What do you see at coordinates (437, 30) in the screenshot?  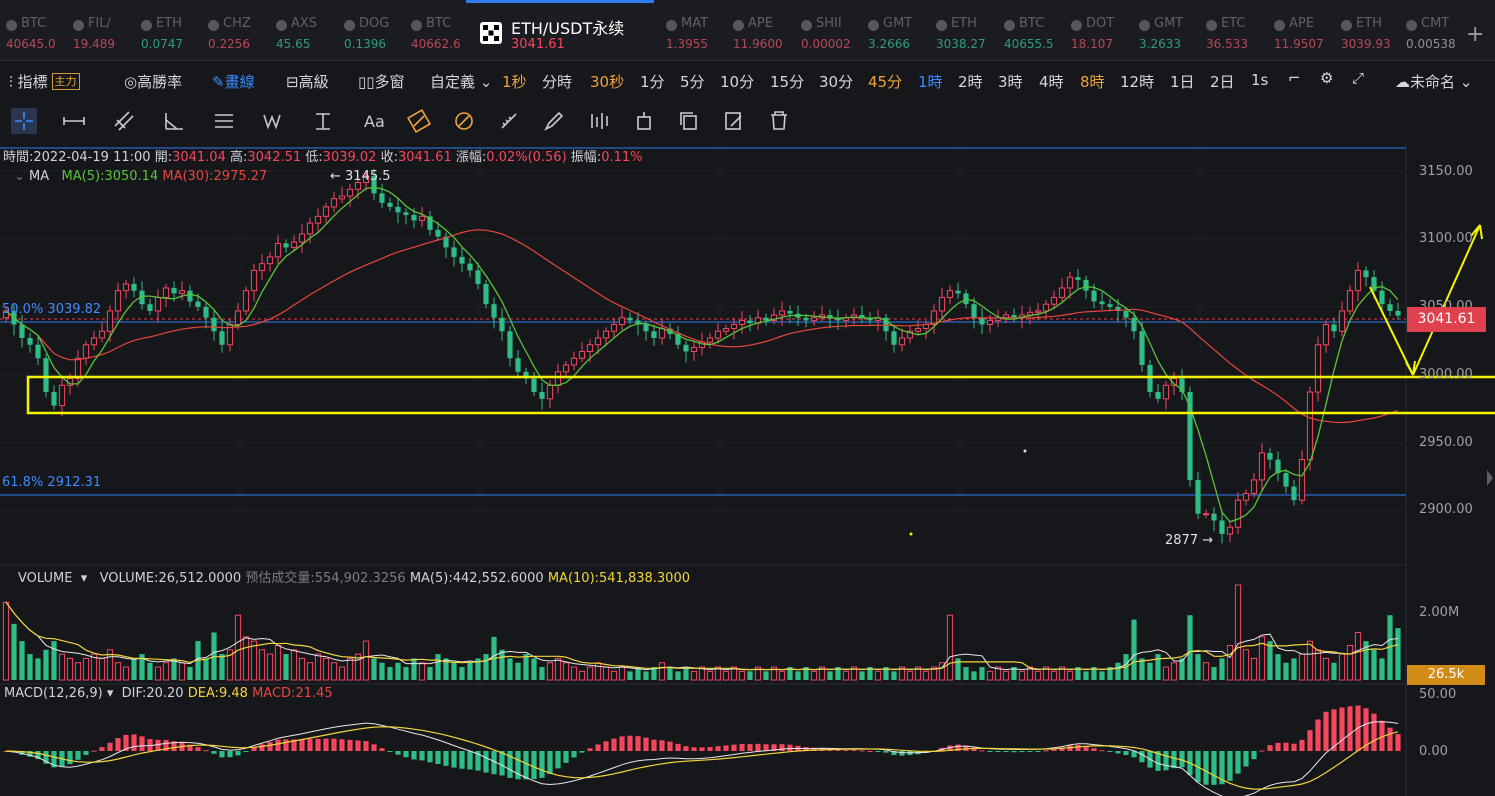 I see `symbol-tab: BTC 40662.6` at bounding box center [437, 30].